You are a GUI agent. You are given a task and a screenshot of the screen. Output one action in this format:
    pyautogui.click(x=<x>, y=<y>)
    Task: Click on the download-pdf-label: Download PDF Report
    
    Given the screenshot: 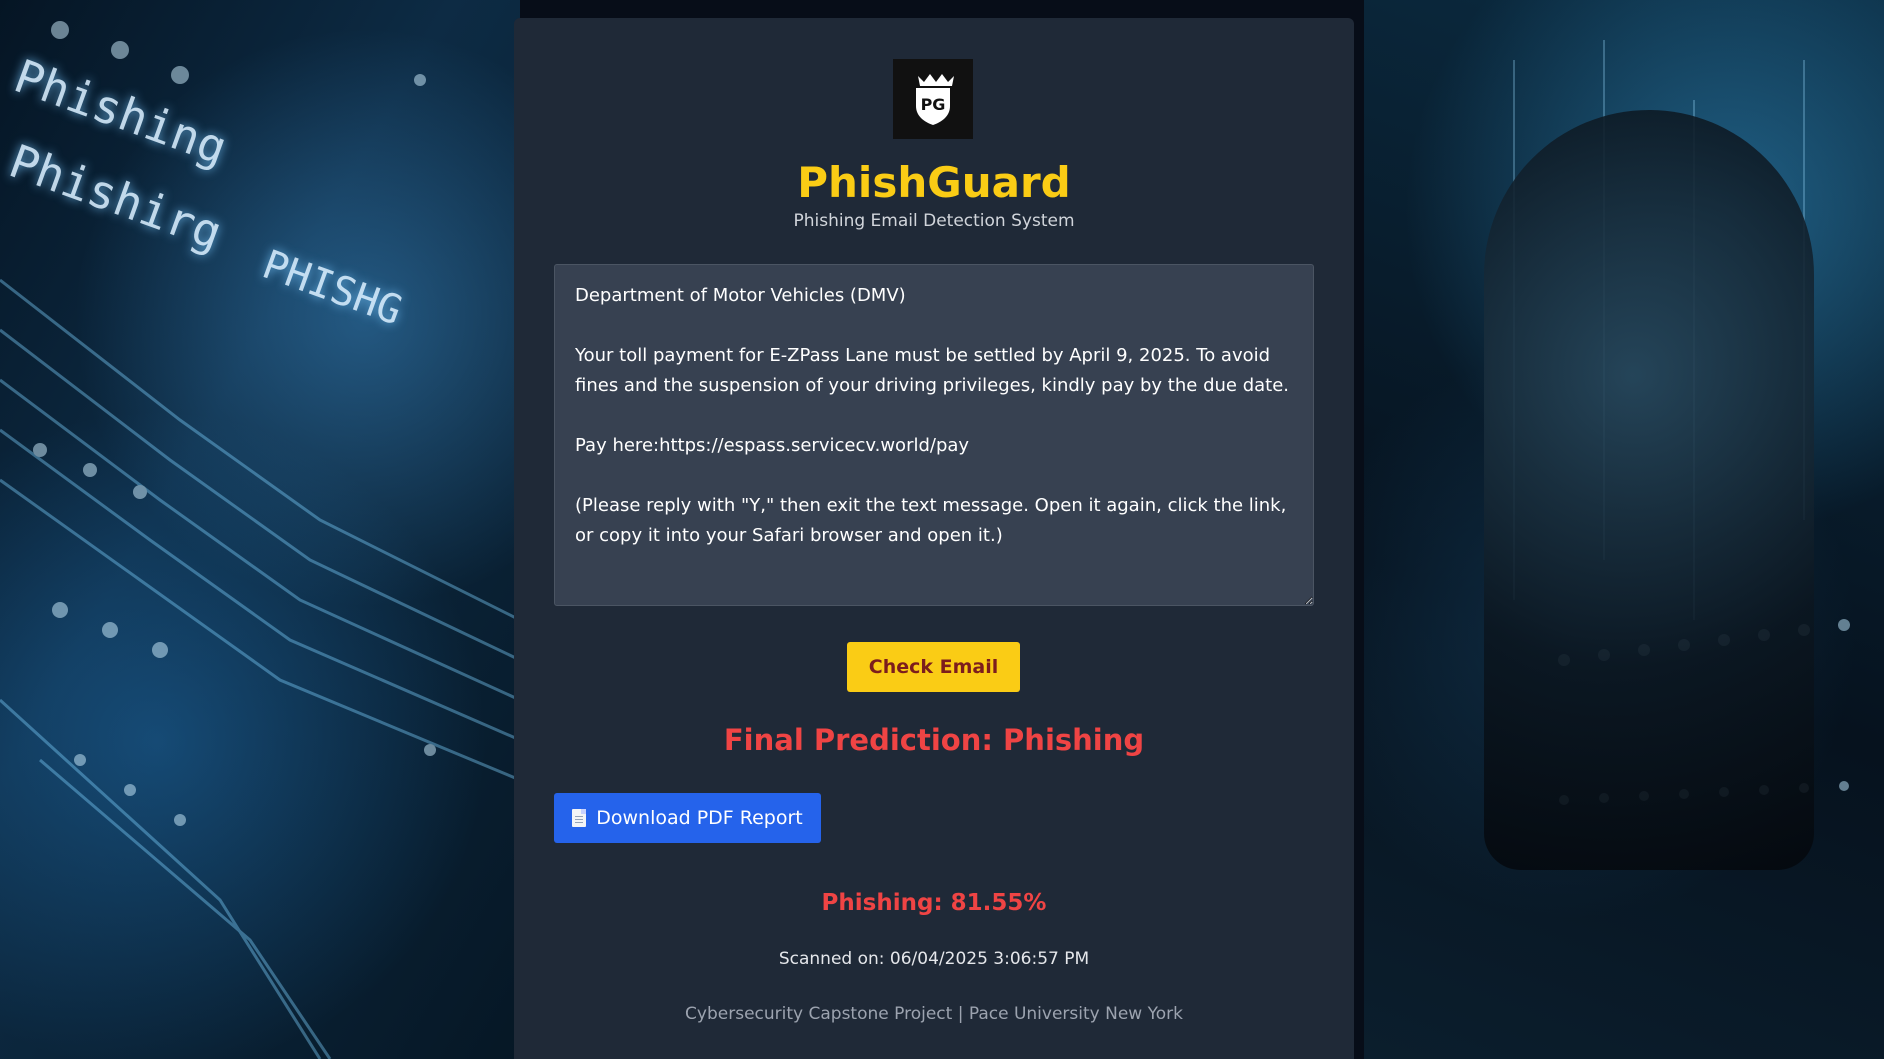 What is the action you would take?
    pyautogui.click(x=699, y=818)
    